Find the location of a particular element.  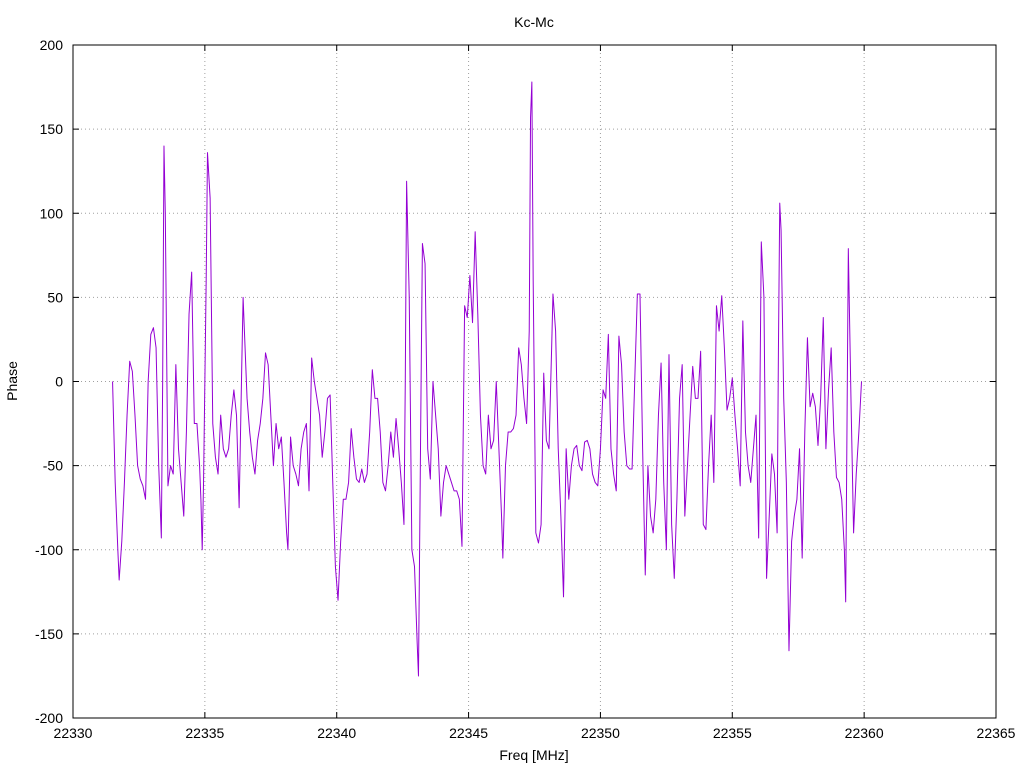

y-tick-label: -100 is located at coordinates (49, 550).